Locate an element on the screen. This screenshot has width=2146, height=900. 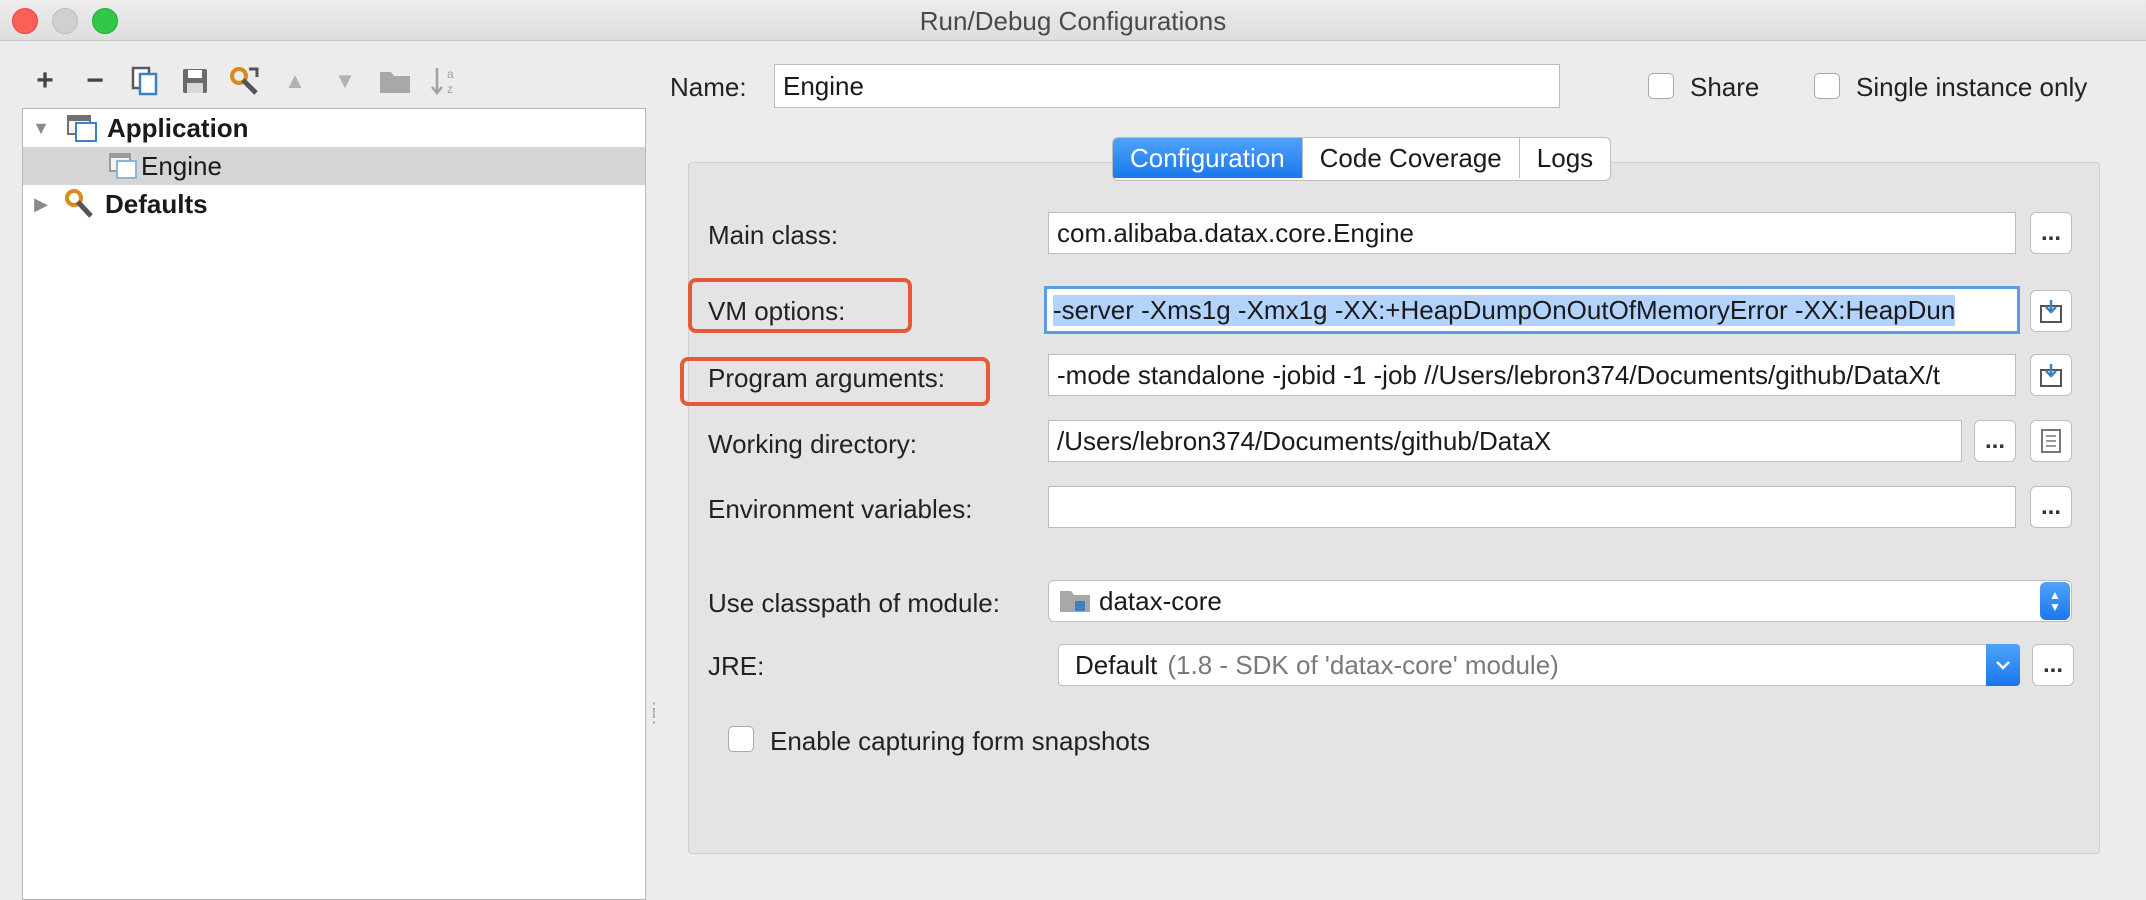
folder-icon is located at coordinates (395, 82).